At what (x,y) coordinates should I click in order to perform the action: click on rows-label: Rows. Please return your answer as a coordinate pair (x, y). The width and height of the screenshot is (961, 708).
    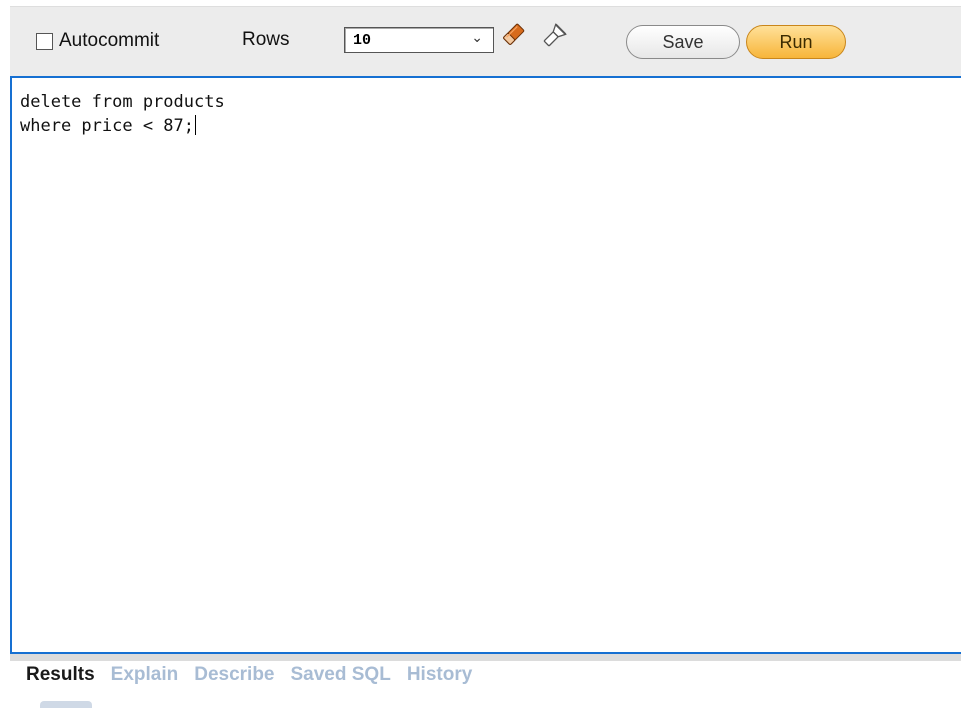
    Looking at the image, I should click on (266, 39).